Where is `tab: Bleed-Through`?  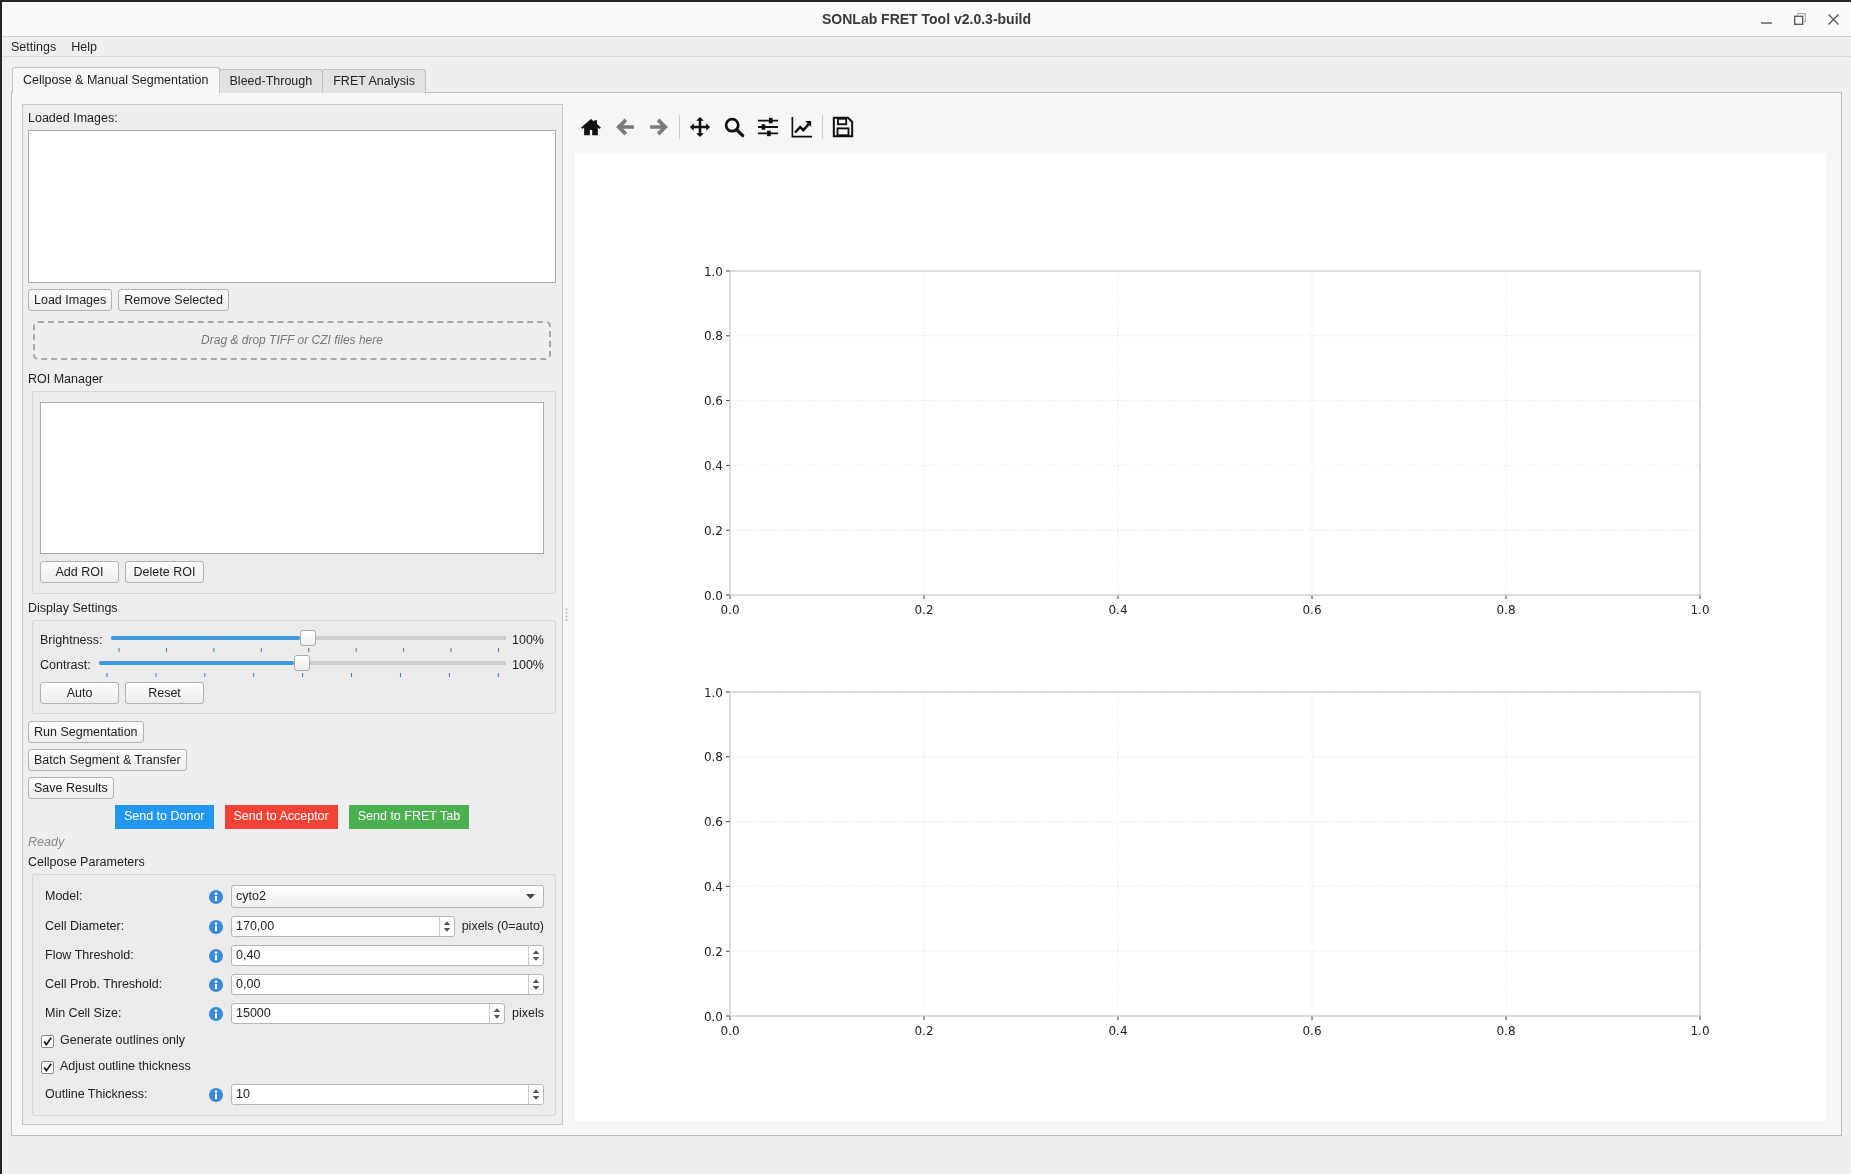
tab: Bleed-Through is located at coordinates (271, 81).